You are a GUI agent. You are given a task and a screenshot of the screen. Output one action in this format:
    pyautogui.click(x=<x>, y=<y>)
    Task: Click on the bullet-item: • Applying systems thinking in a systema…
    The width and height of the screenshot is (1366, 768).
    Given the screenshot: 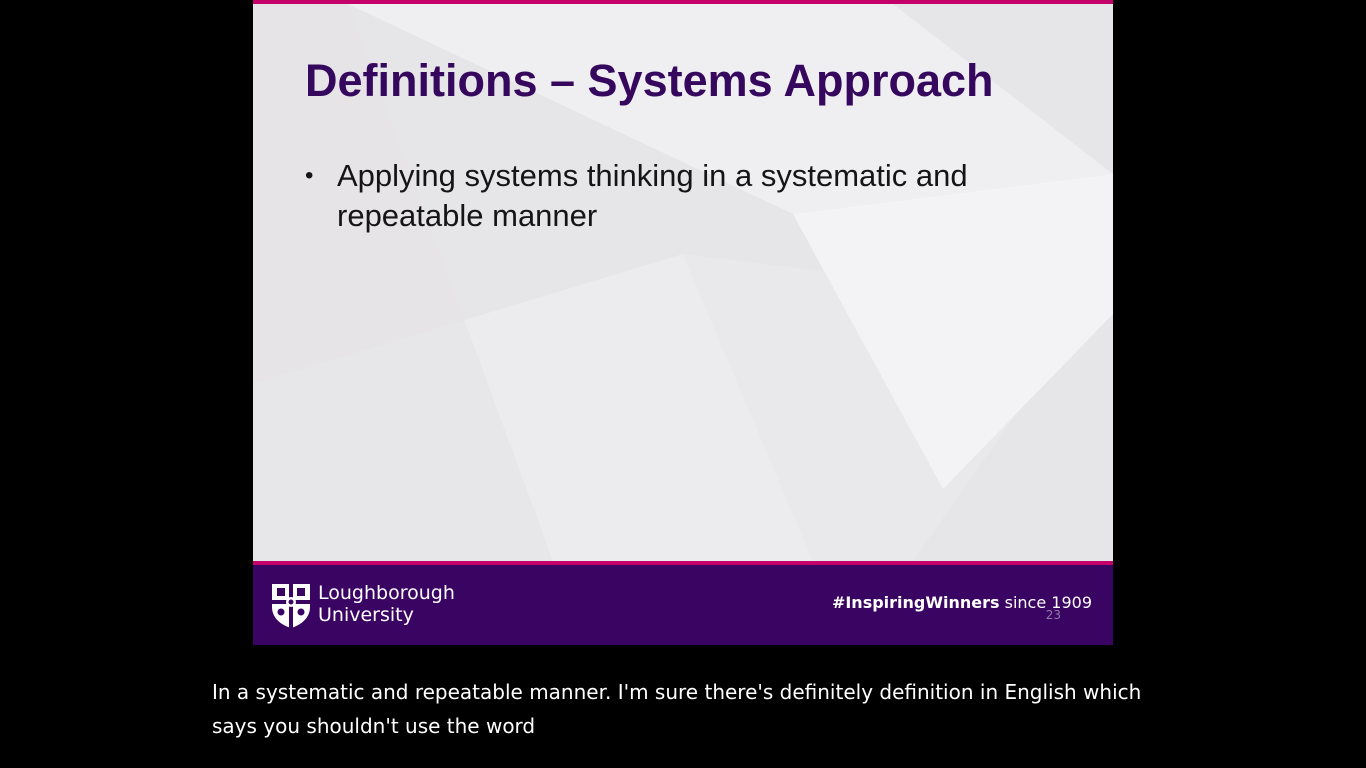 What is the action you would take?
    pyautogui.click(x=675, y=196)
    